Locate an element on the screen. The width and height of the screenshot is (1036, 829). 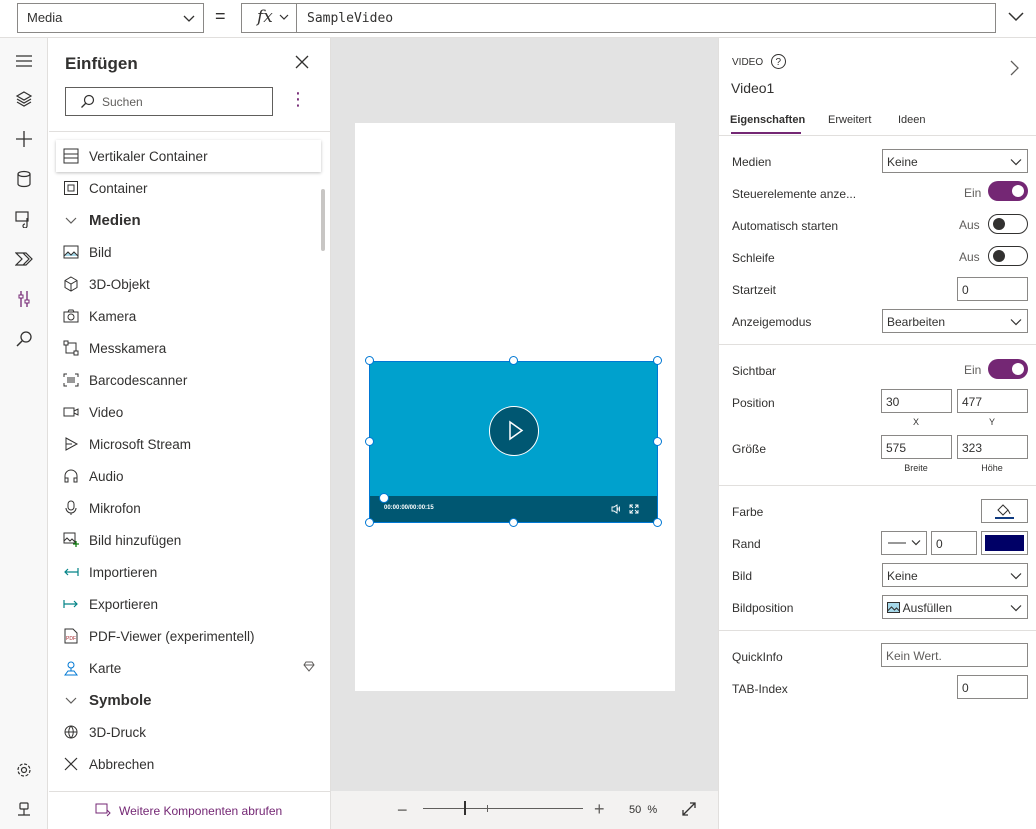
fullscreen-icon is located at coordinates (634, 509).